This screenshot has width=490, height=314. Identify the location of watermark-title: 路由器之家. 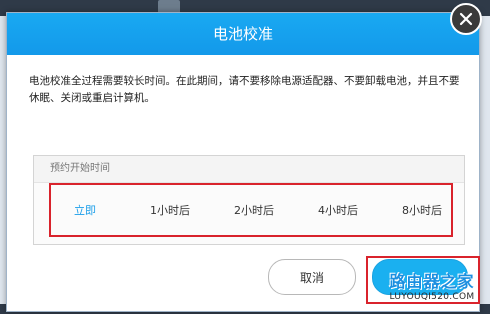
(432, 281).